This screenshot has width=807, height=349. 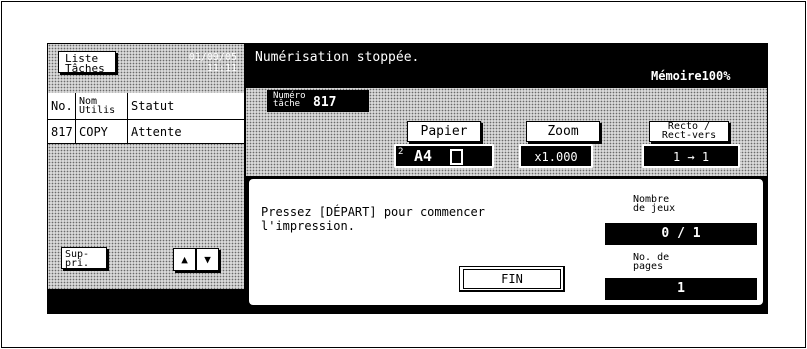 I want to click on pages-value: 1, so click(x=681, y=289).